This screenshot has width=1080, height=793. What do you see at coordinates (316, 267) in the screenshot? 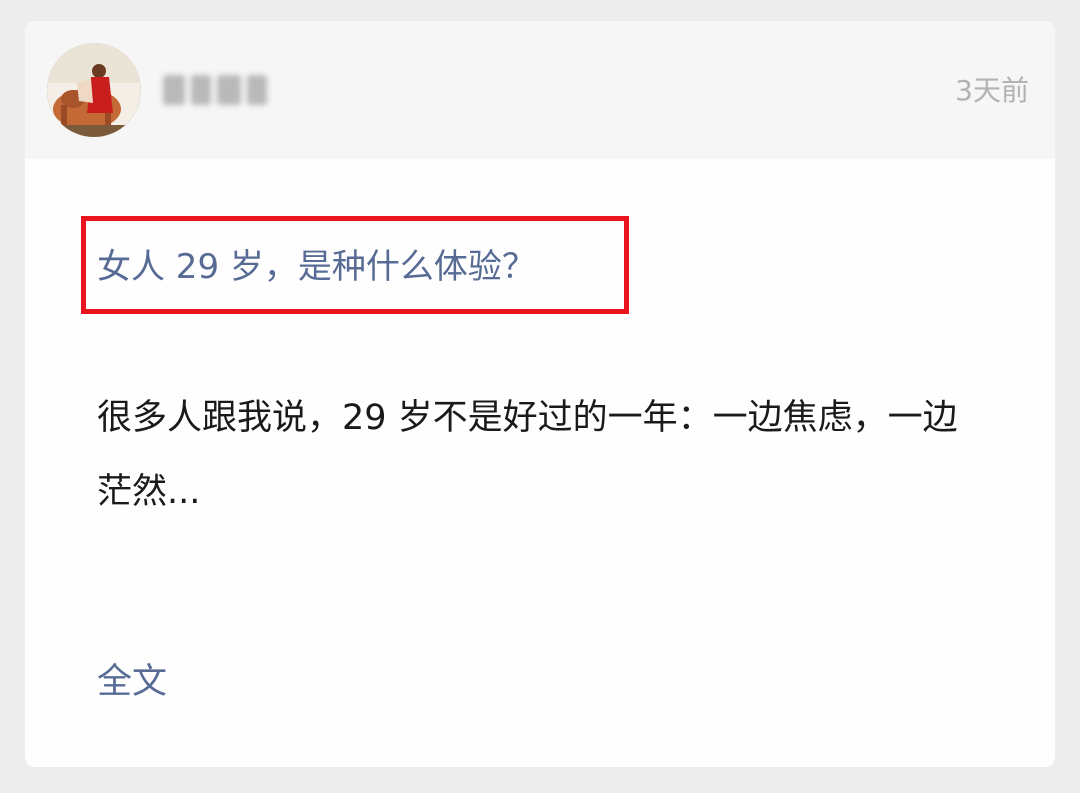
I see `post-title-link: 女人 29 岁，是种什么体验？` at bounding box center [316, 267].